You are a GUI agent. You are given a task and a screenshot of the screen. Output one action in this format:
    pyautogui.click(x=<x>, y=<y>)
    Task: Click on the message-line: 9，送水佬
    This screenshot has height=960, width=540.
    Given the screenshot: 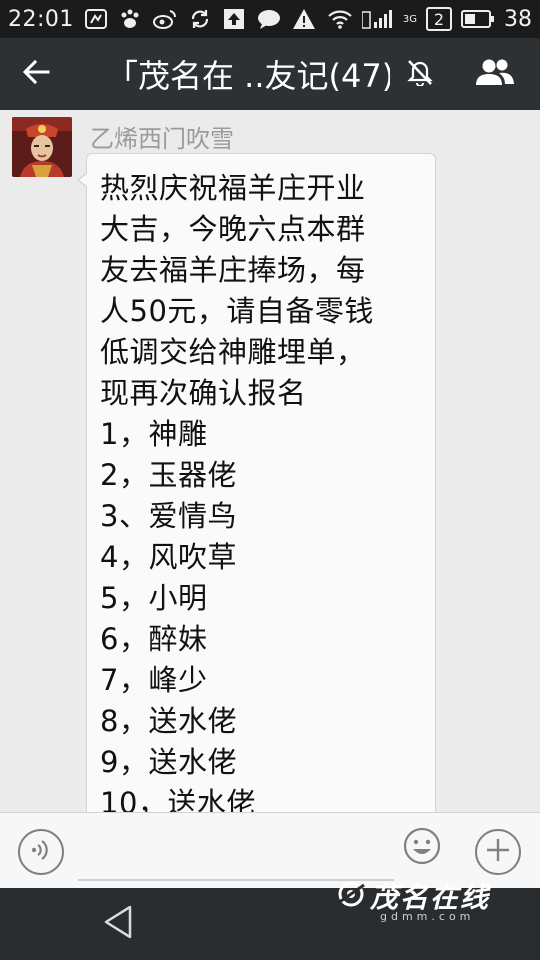 What is the action you would take?
    pyautogui.click(x=168, y=762)
    